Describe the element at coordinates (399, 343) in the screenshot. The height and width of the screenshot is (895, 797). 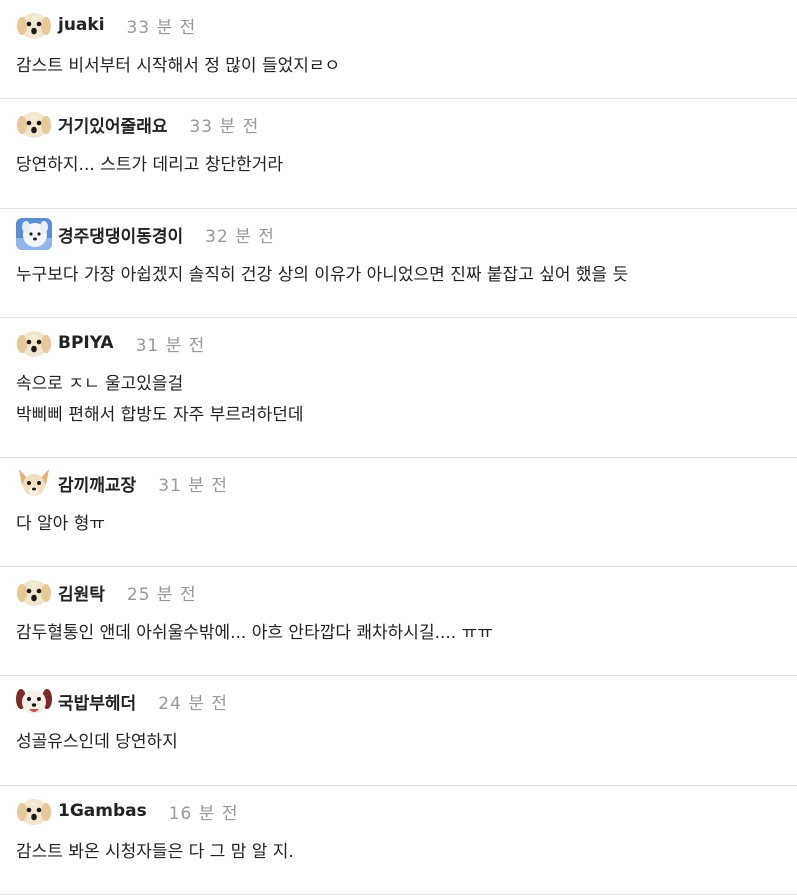
I see `comment-header: BPIYA 31 분 전` at that location.